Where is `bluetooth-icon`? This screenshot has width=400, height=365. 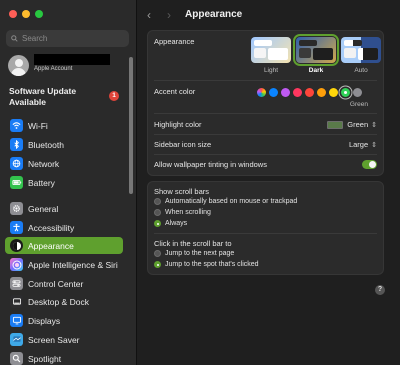 bluetooth-icon is located at coordinates (16, 144).